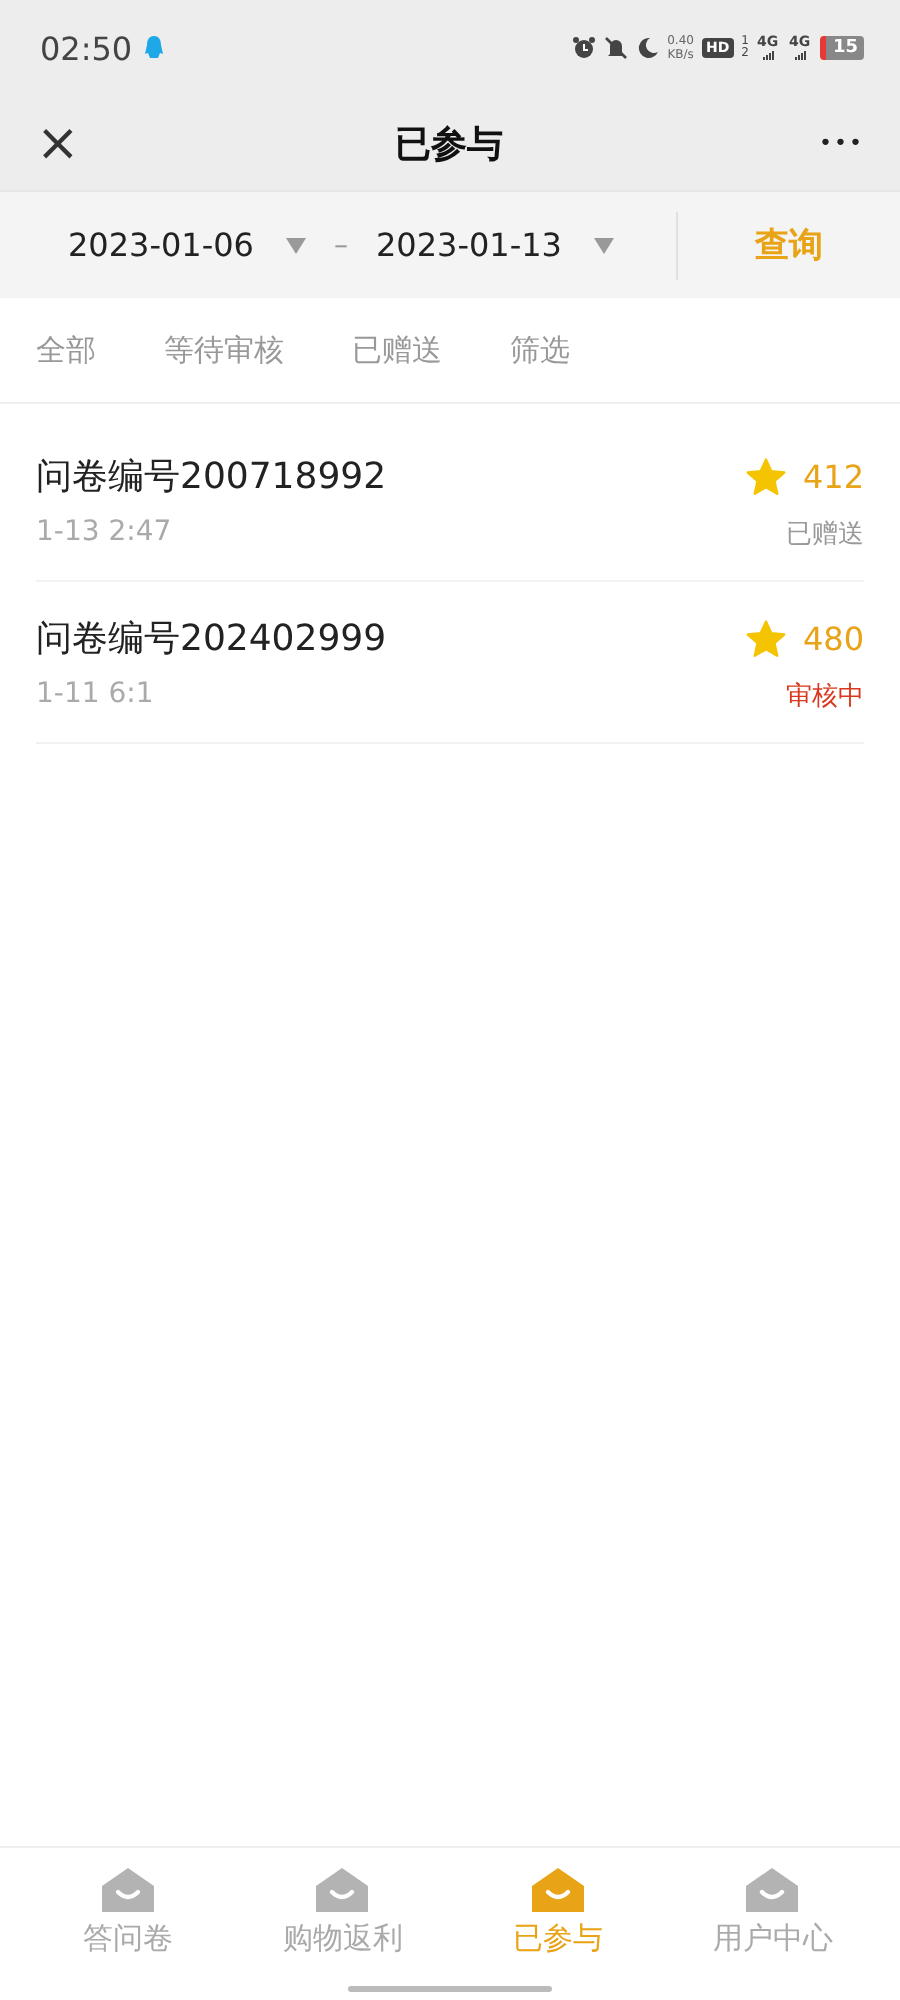 The image size is (900, 2000). I want to click on survey-title: 问卷编号200718992, so click(212, 477).